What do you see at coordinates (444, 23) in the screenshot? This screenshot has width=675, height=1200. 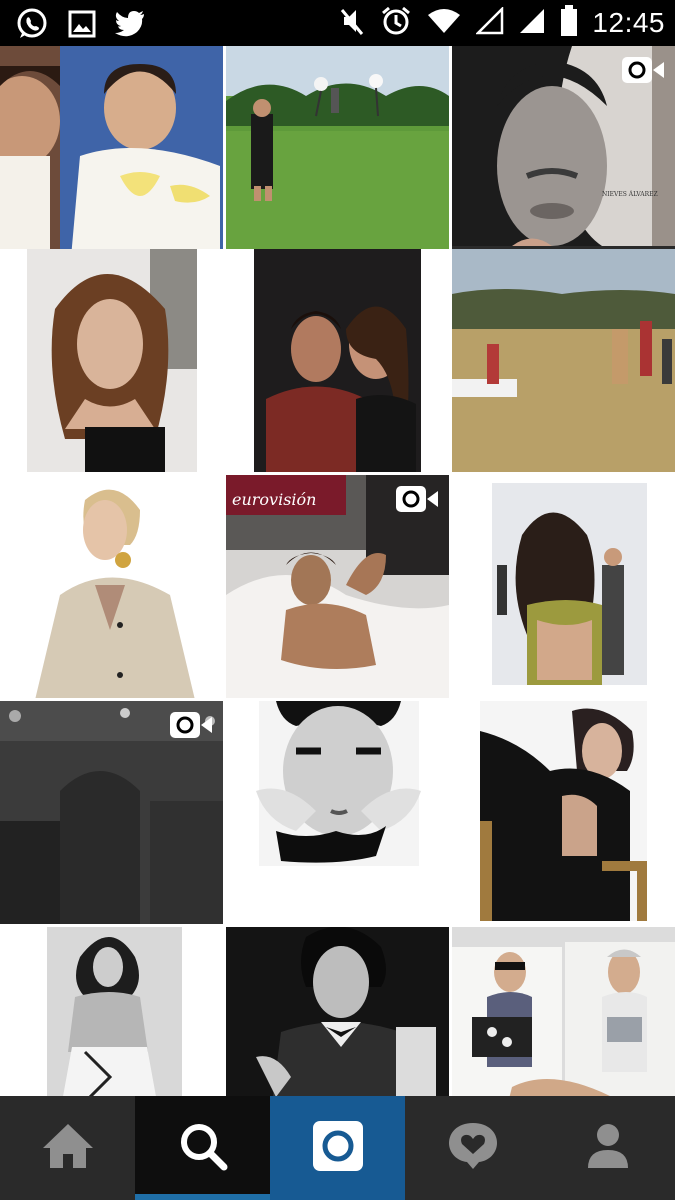 I see `wifi-icon` at bounding box center [444, 23].